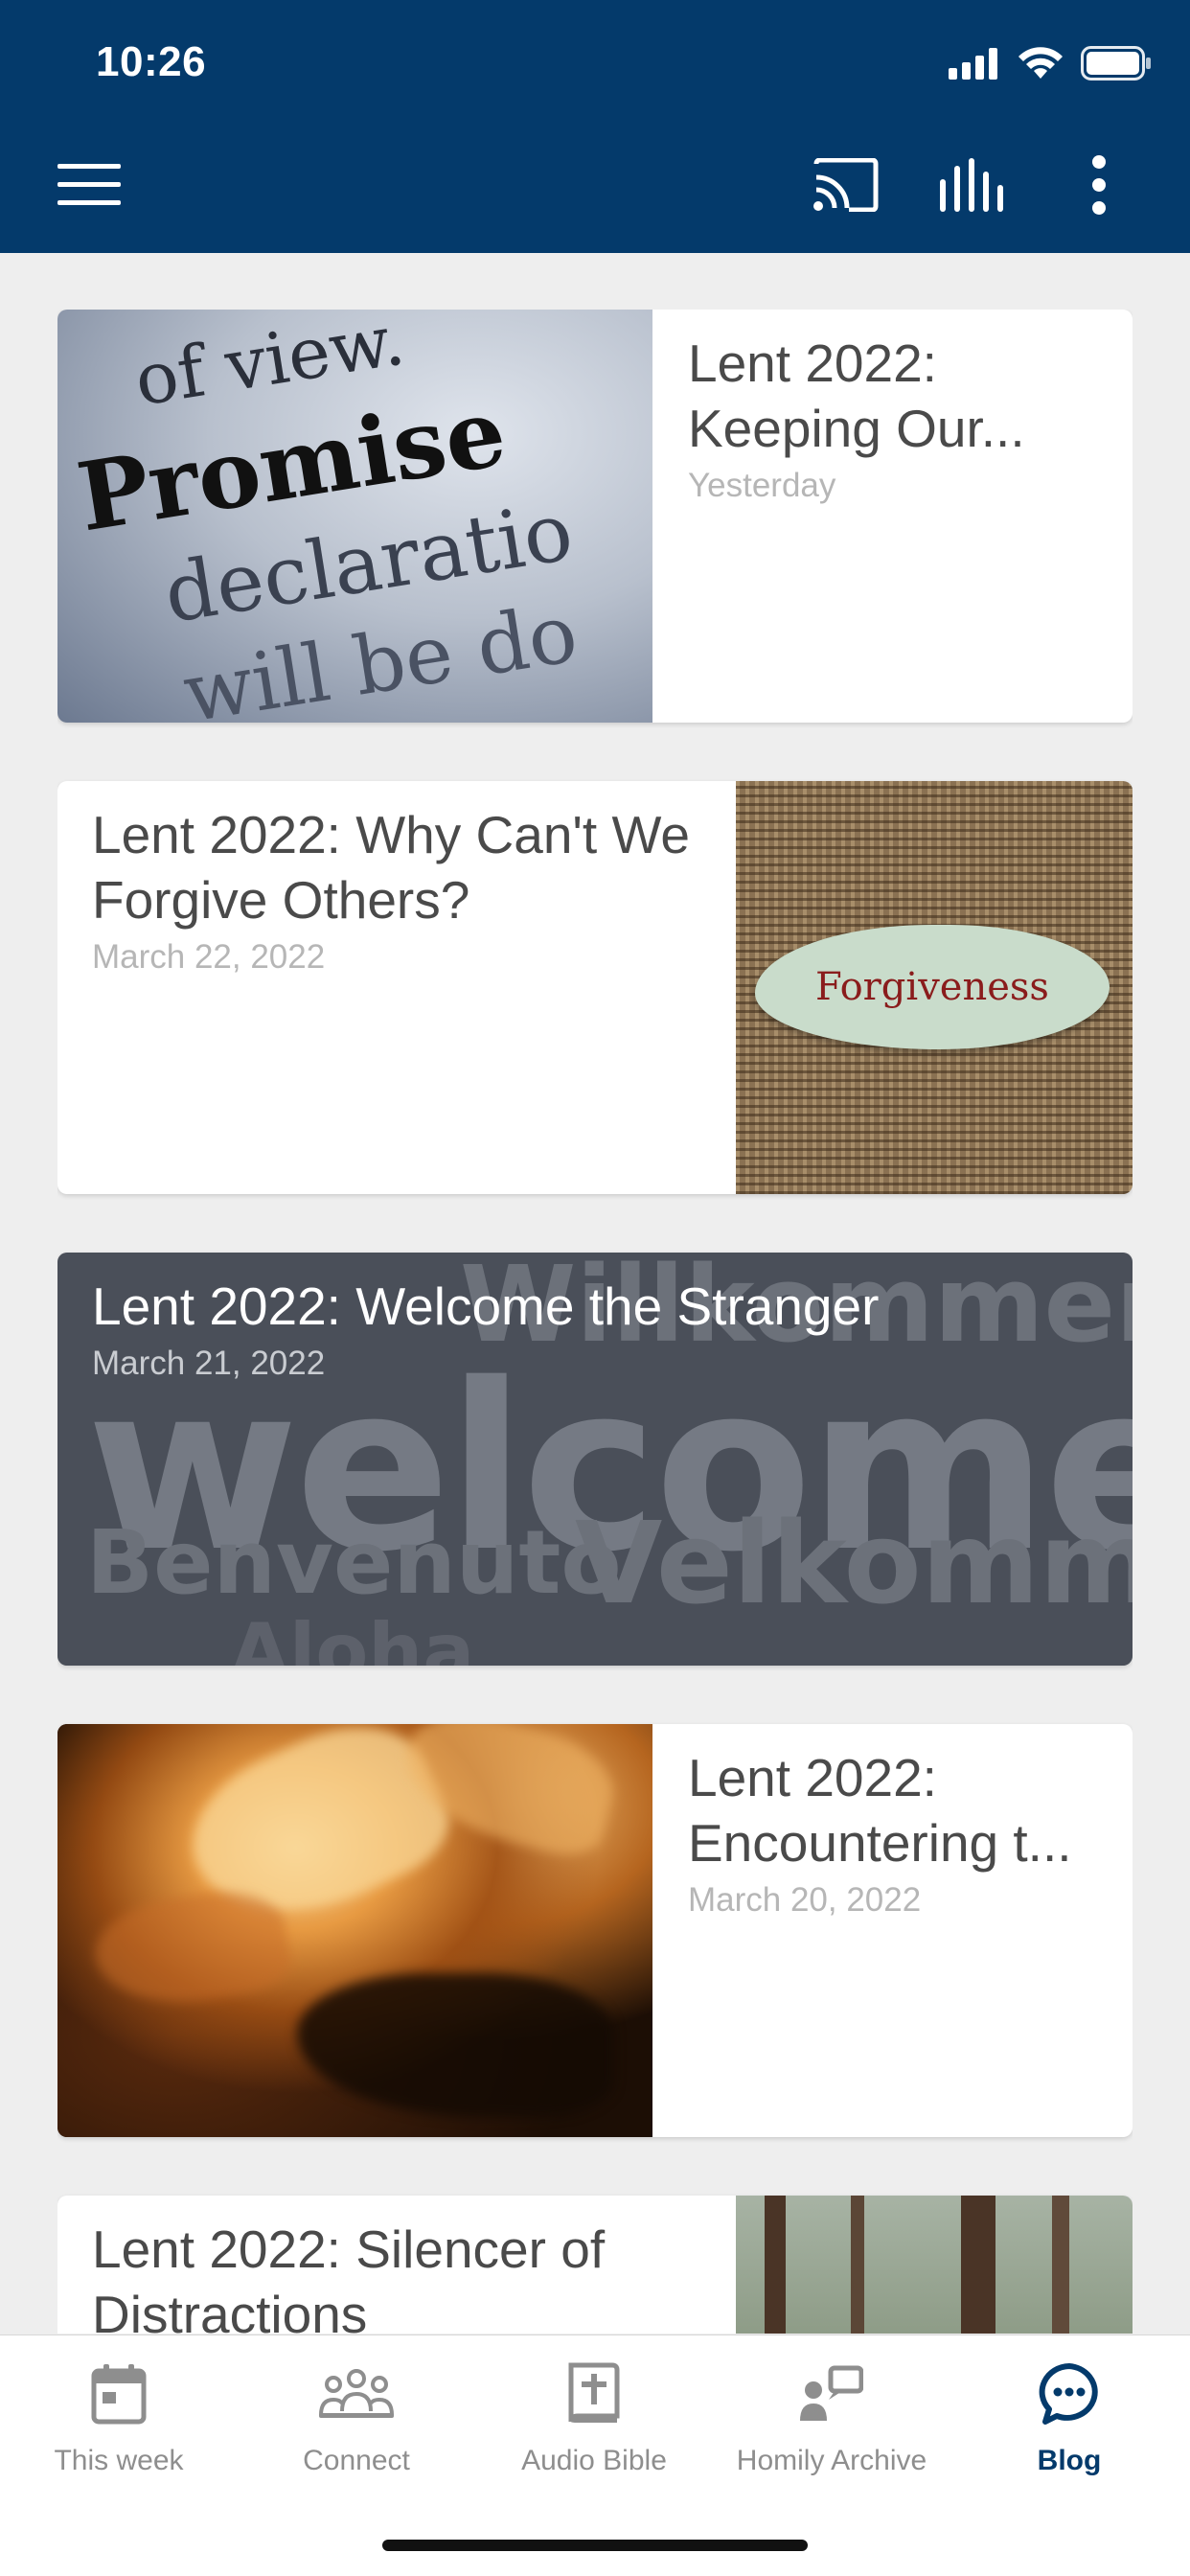  Describe the element at coordinates (357, 2460) in the screenshot. I see `tab-label: Connect` at that location.